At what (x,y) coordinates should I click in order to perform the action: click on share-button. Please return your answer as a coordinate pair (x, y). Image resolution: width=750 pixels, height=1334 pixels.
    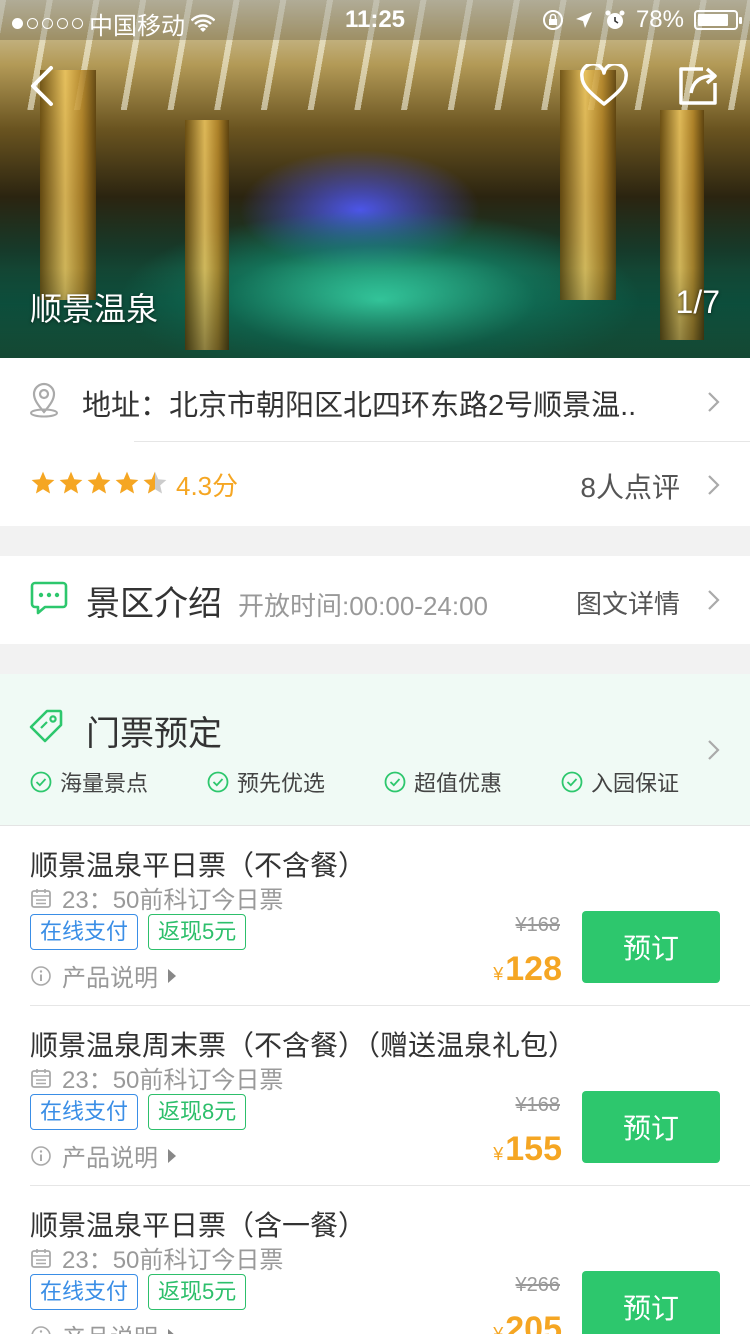
    Looking at the image, I should click on (698, 86).